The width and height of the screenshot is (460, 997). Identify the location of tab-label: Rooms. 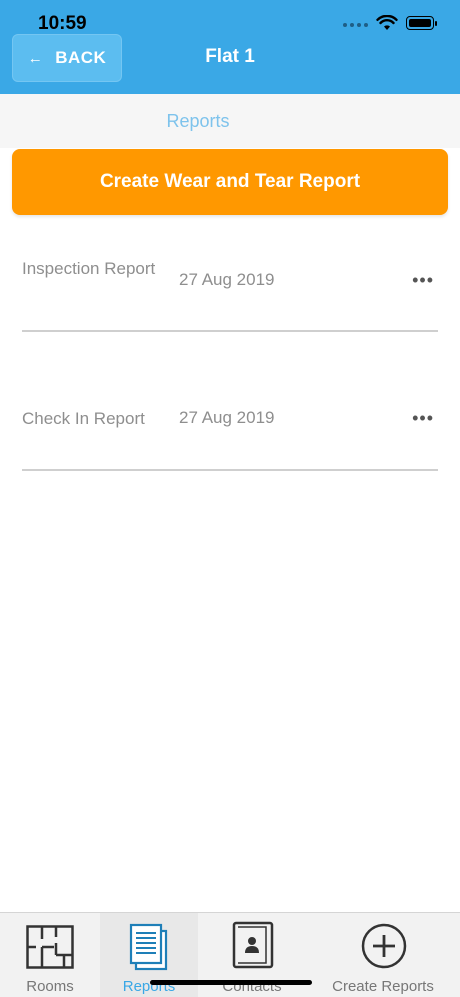
(50, 986).